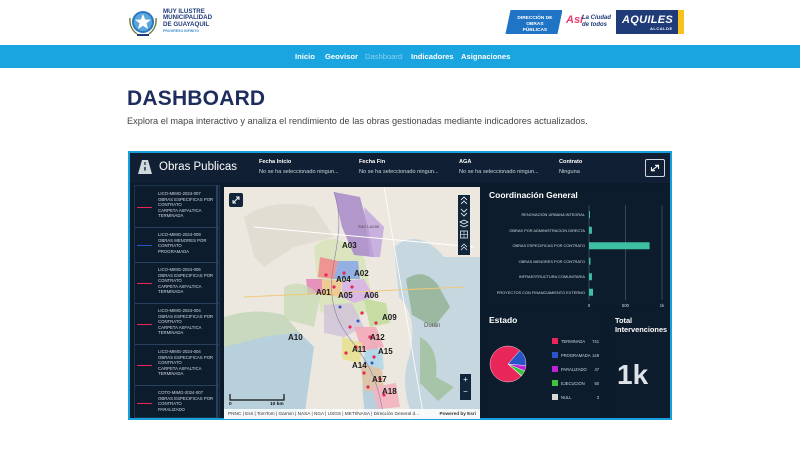 This screenshot has height=450, width=800. Describe the element at coordinates (570, 167) in the screenshot. I see `filter-contrato: Contrato Ninguna` at that location.